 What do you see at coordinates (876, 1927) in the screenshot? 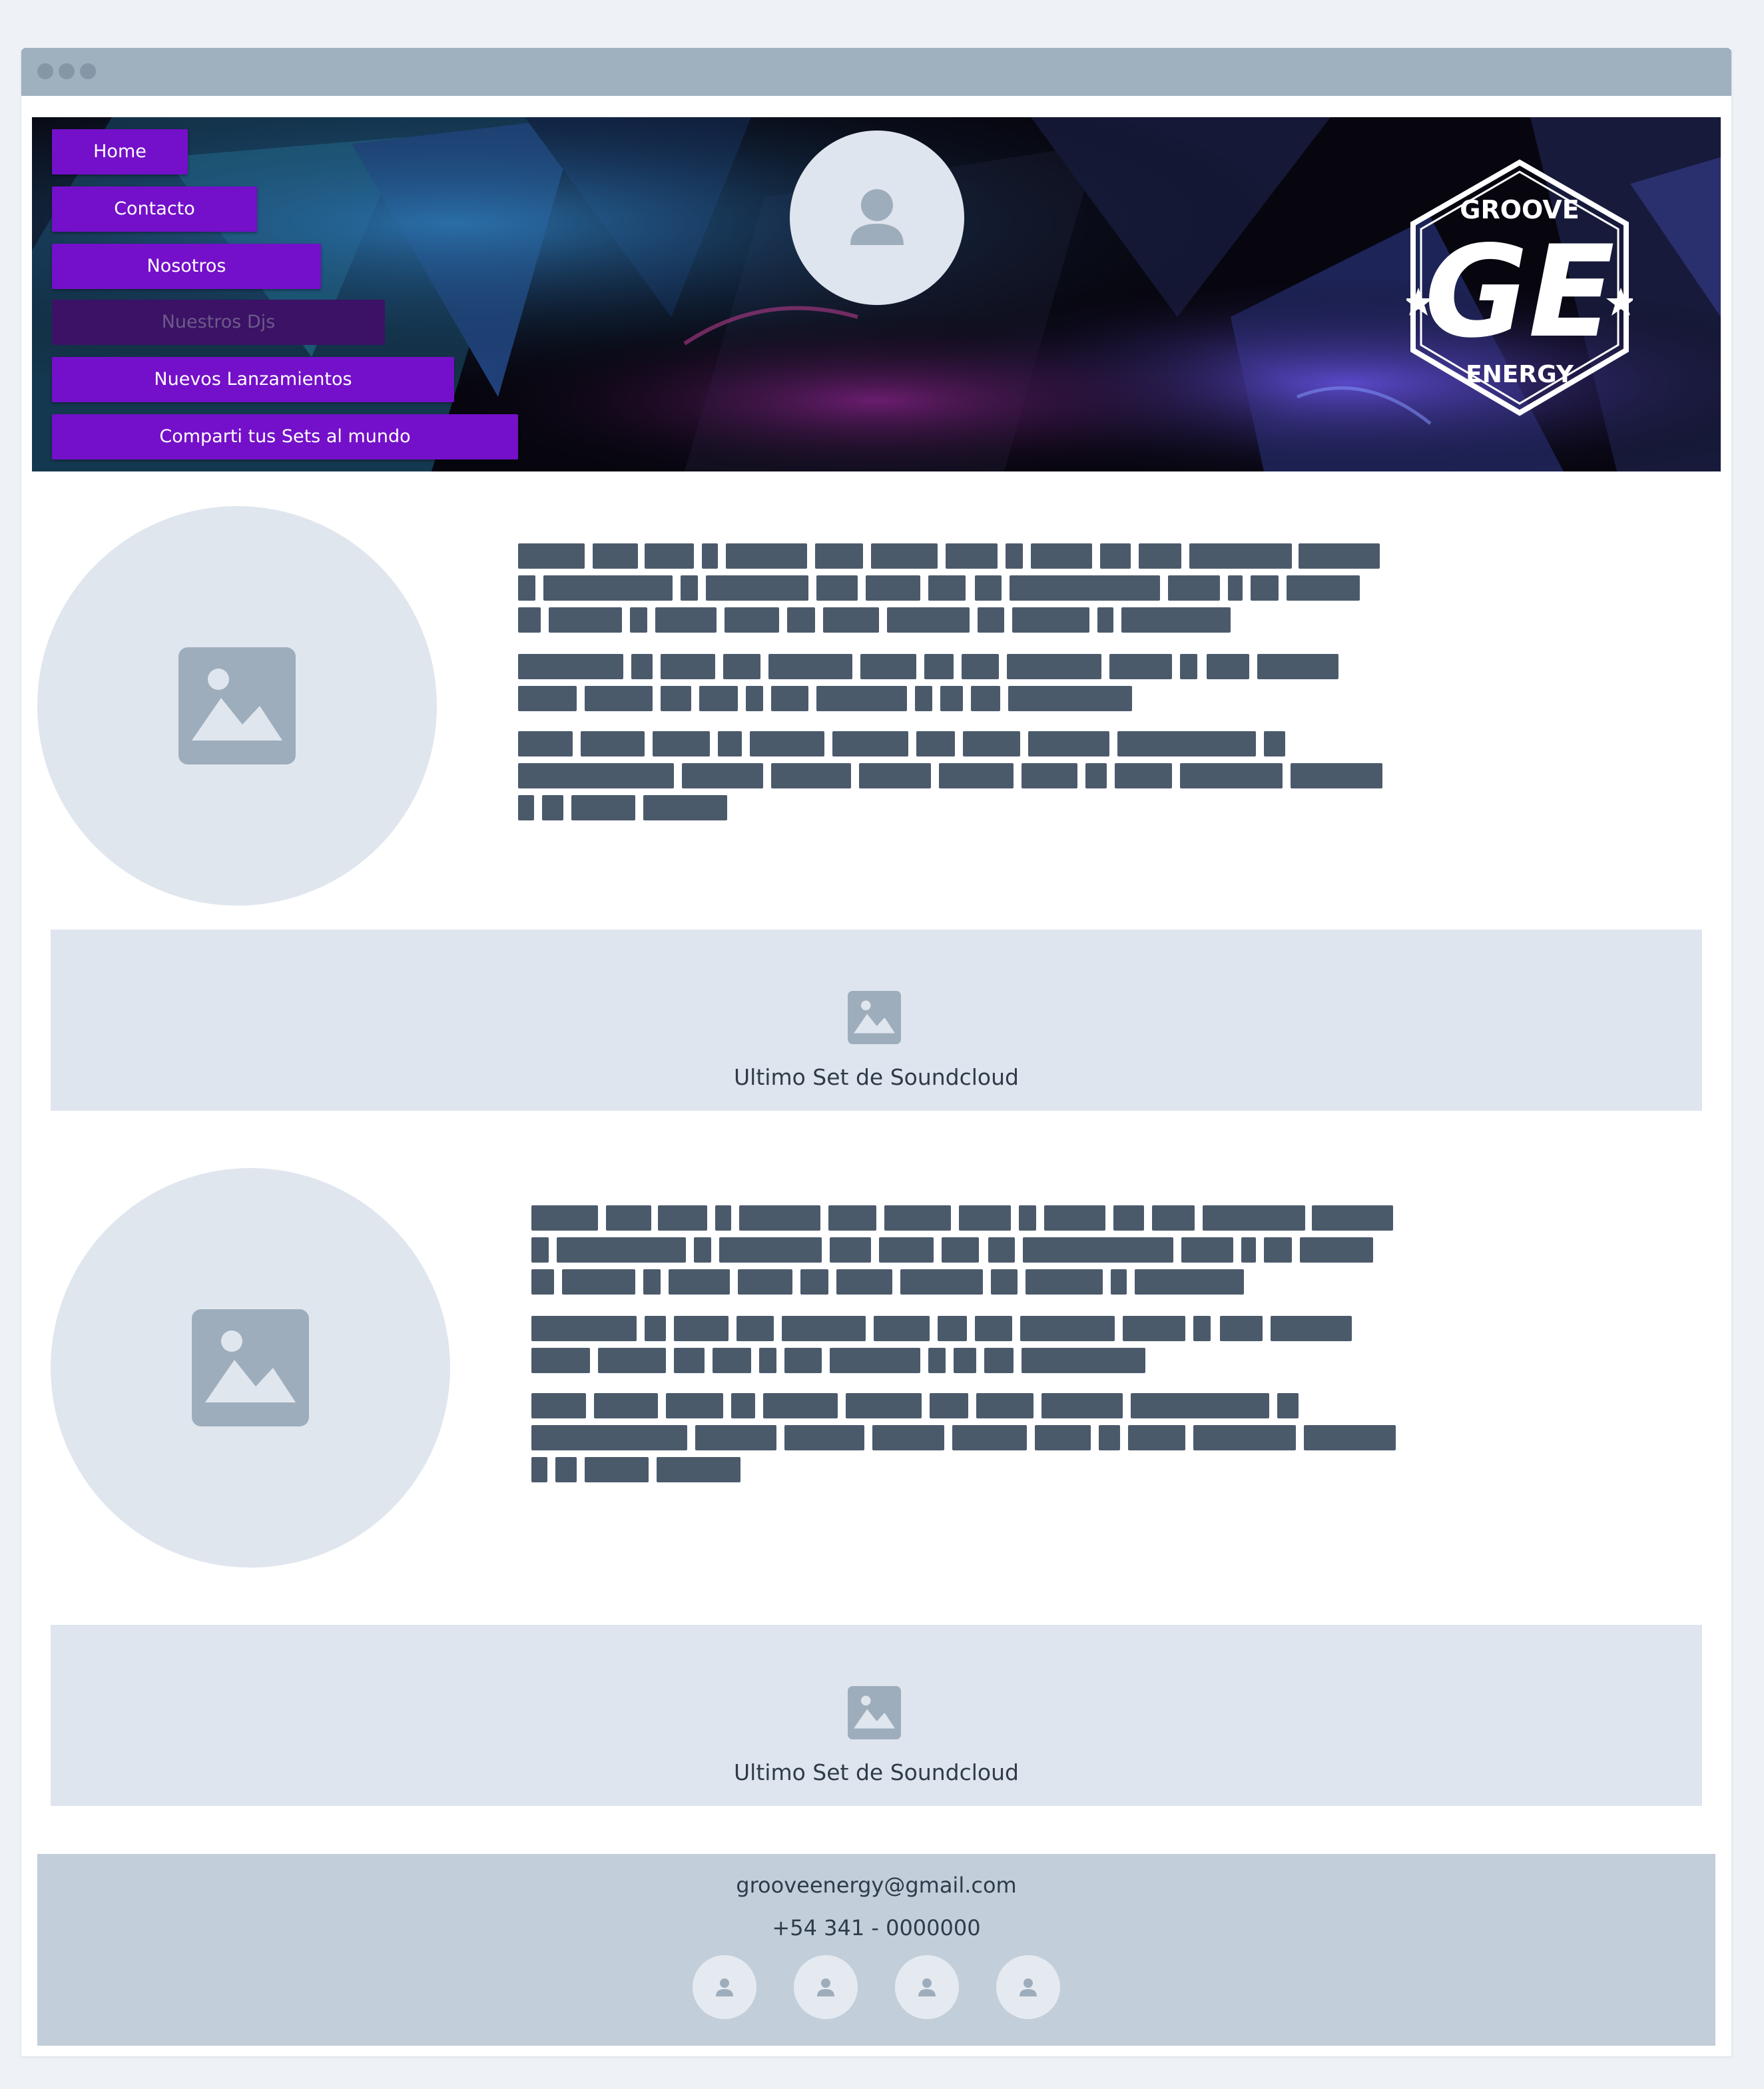
I see `footer-phone: +54 341 - 0000000` at bounding box center [876, 1927].